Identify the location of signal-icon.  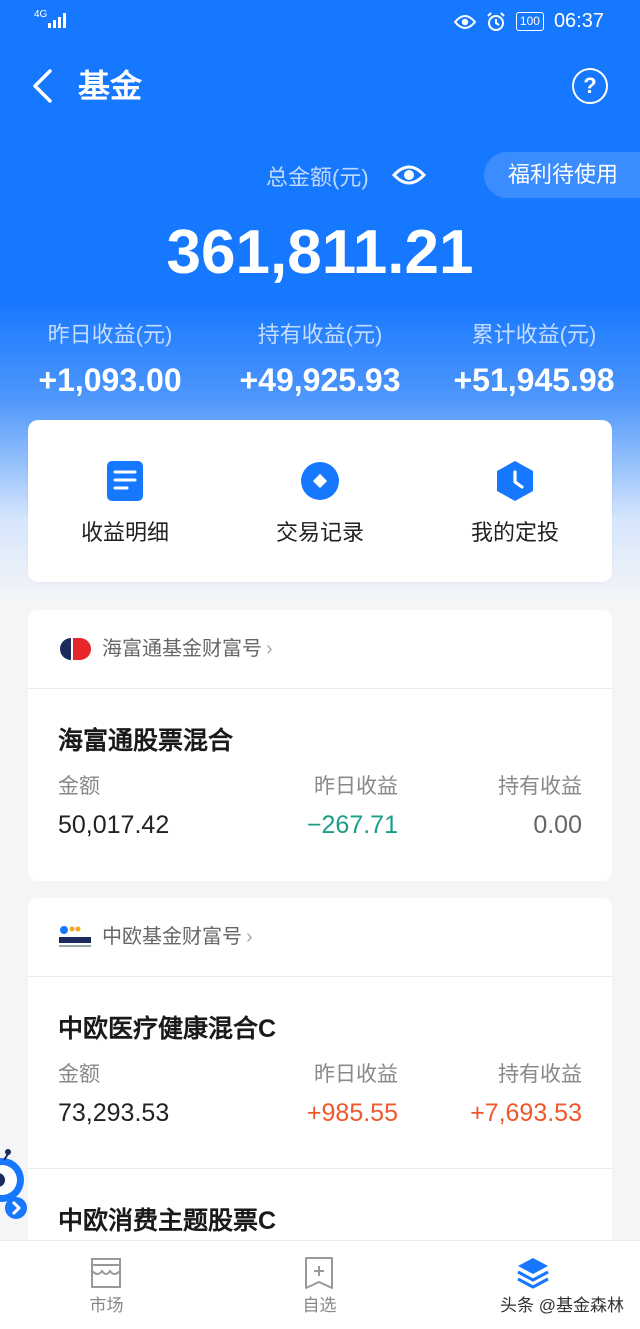
(57, 20).